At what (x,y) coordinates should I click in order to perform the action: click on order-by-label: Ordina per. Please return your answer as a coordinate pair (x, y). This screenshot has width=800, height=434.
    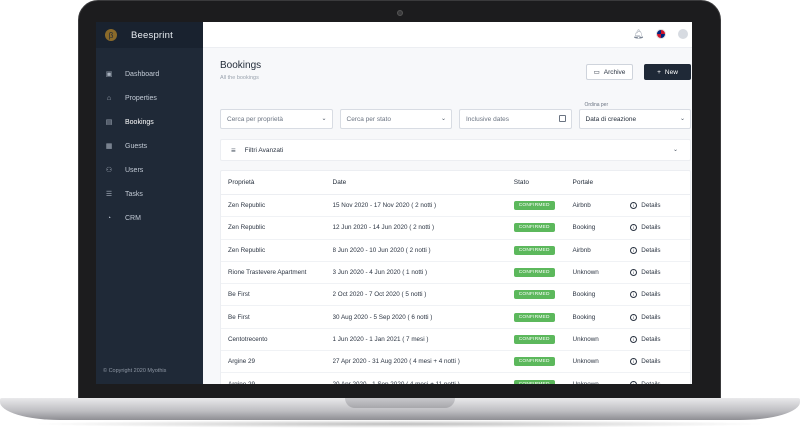
    Looking at the image, I should click on (596, 105).